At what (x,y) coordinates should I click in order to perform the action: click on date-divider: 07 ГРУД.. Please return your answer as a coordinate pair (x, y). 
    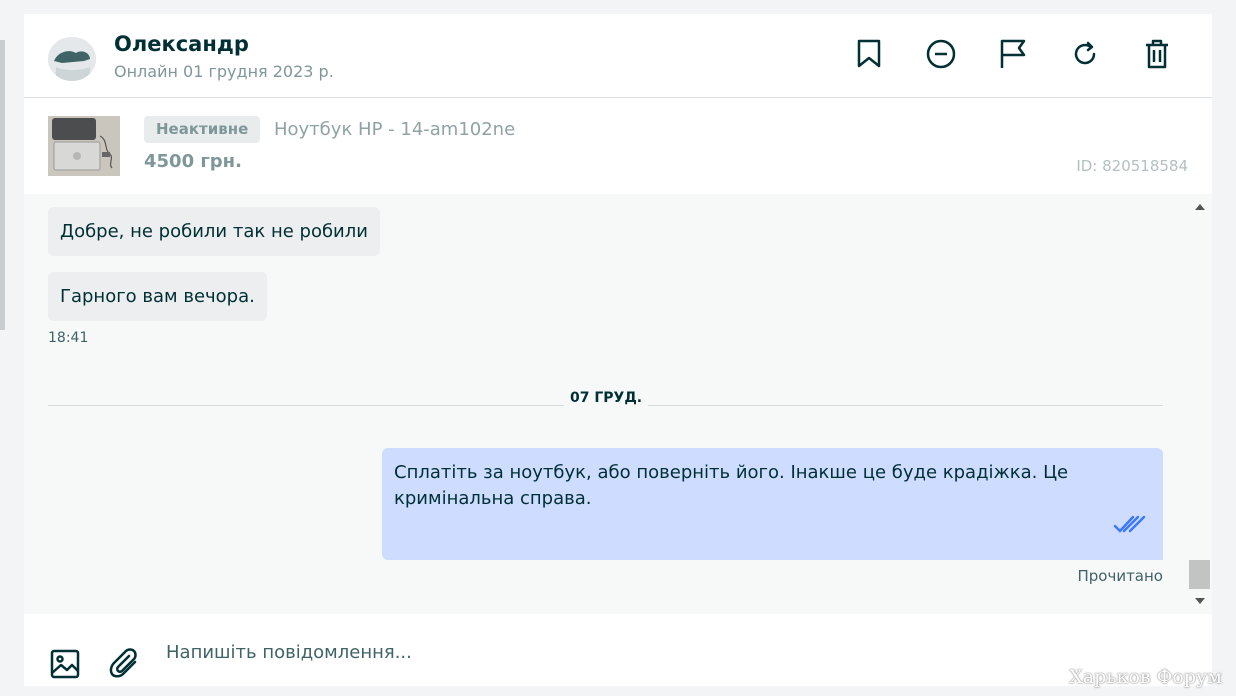
    Looking at the image, I should click on (606, 398).